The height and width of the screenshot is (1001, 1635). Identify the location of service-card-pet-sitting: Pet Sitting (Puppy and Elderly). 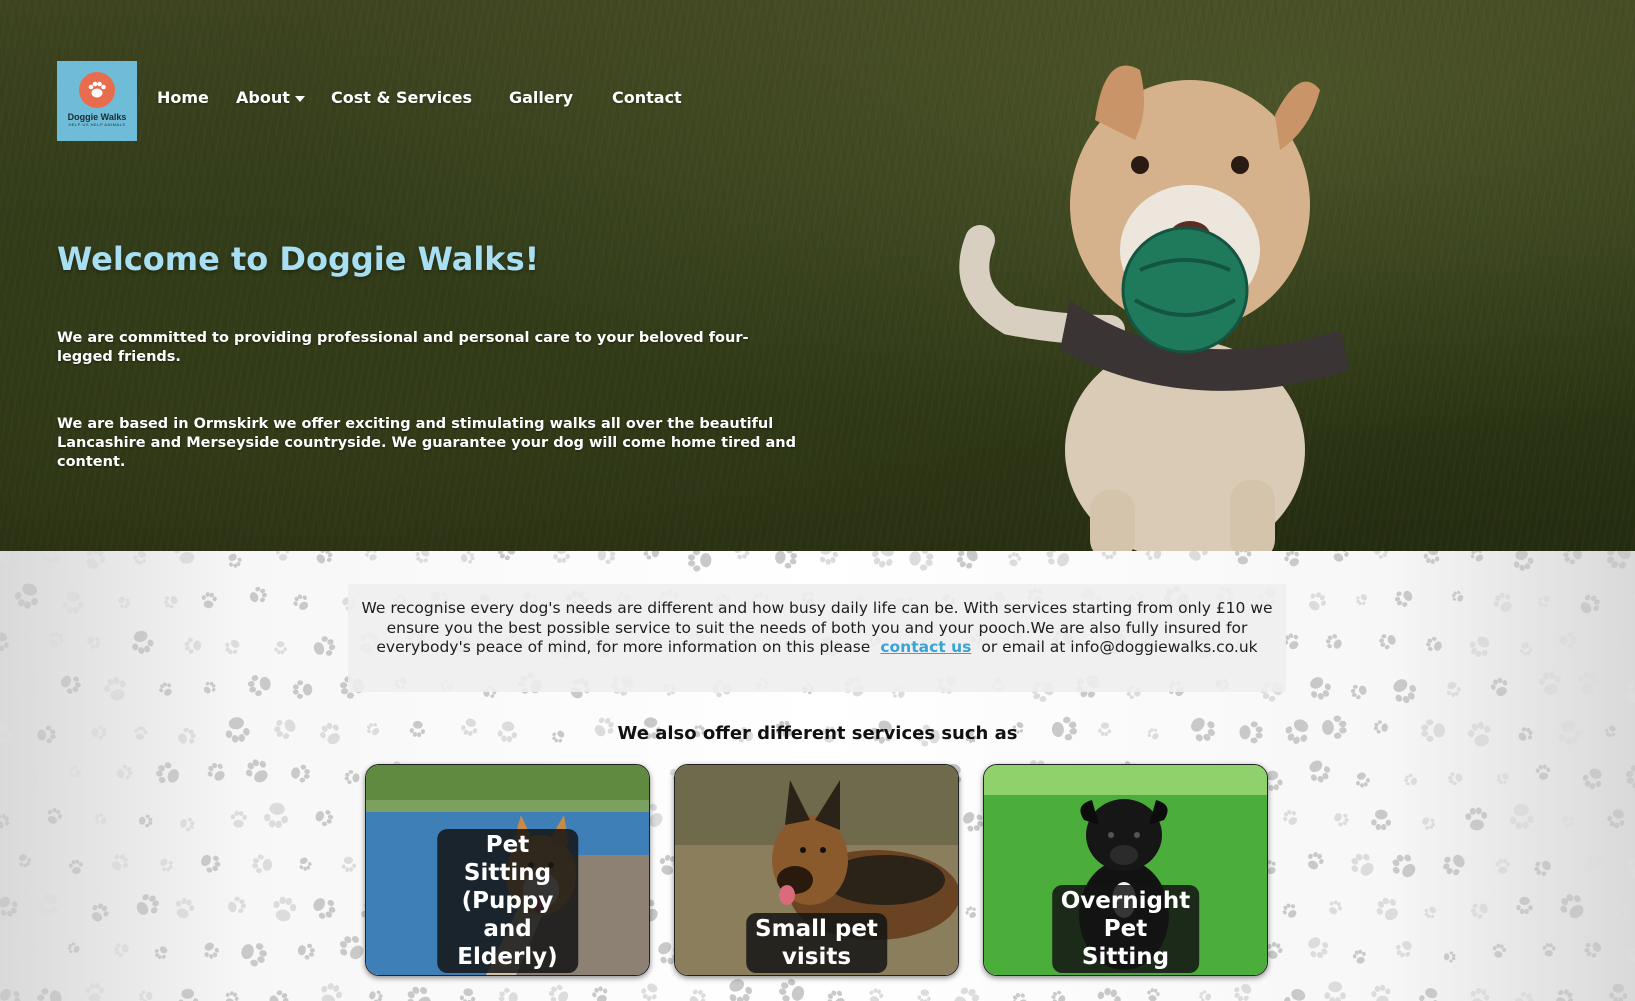
(507, 870).